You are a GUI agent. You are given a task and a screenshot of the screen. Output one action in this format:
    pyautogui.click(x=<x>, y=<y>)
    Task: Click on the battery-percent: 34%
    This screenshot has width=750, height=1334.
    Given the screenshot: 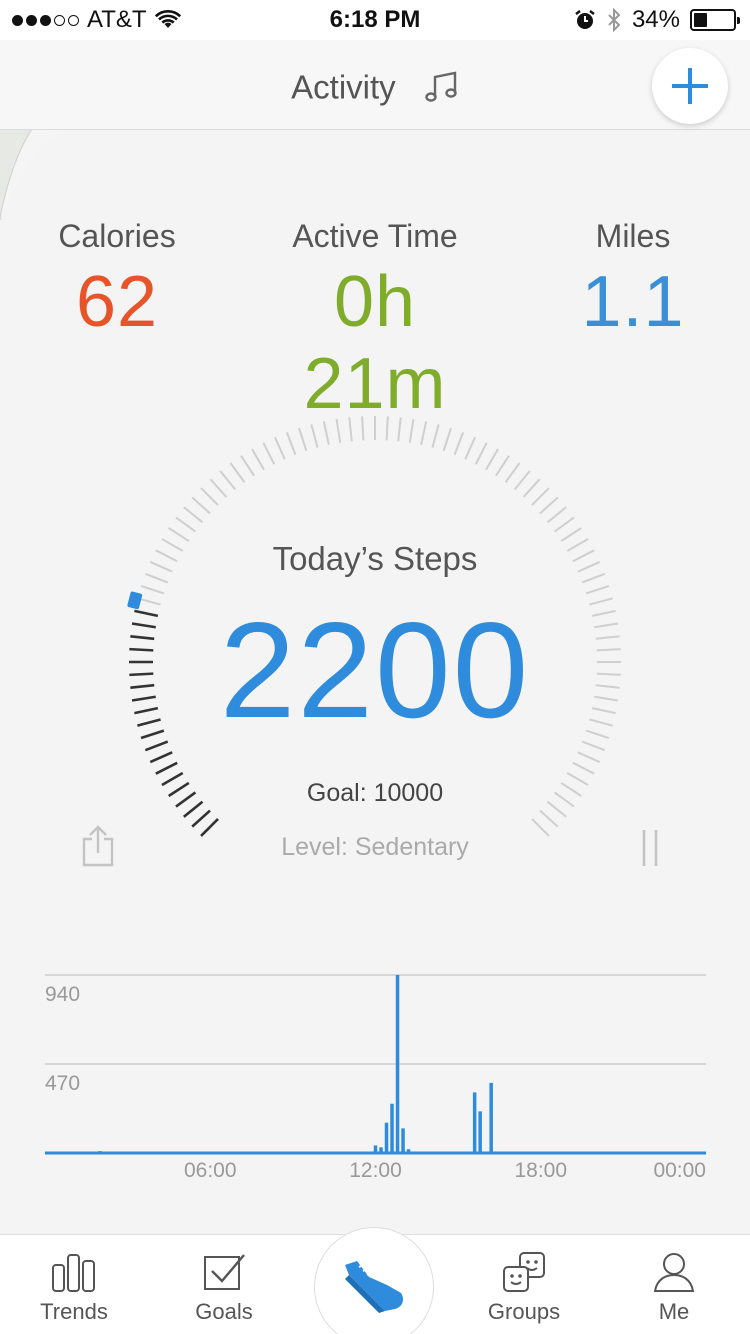 What is the action you would take?
    pyautogui.click(x=655, y=19)
    